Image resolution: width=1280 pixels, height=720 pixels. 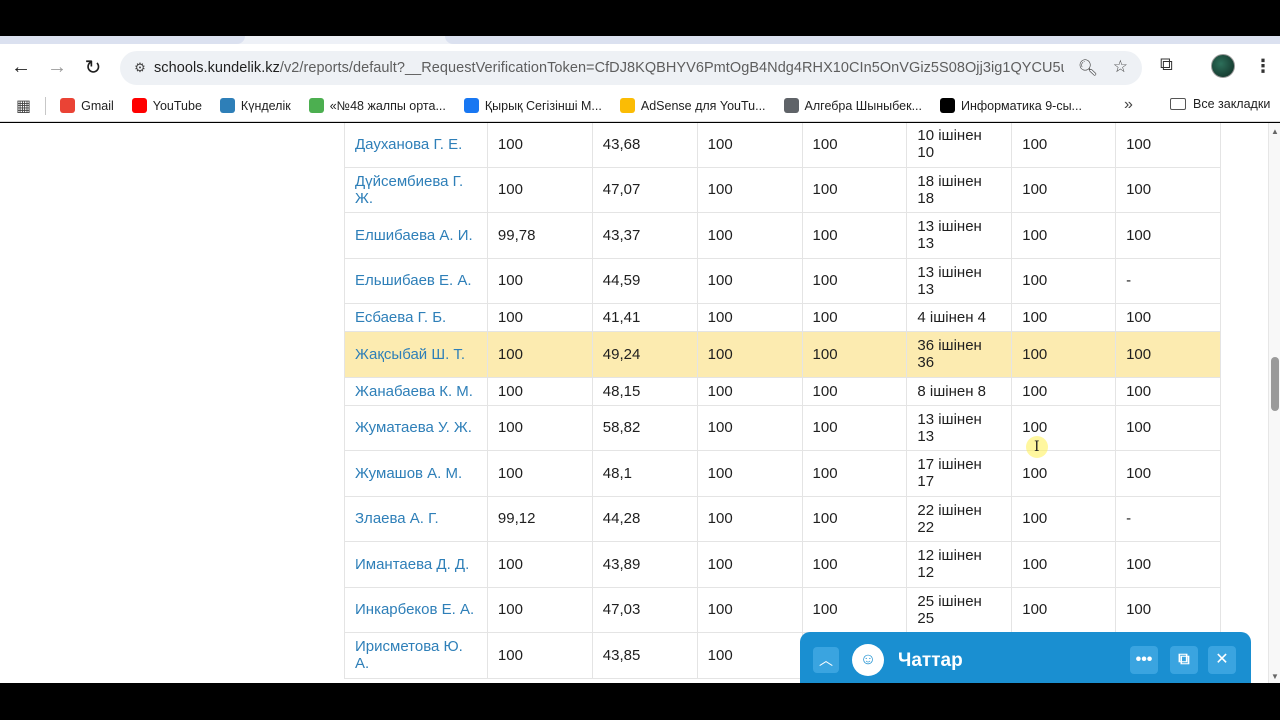 What do you see at coordinates (1120, 67) in the screenshot?
I see `bookmark-star-icon: ☆` at bounding box center [1120, 67].